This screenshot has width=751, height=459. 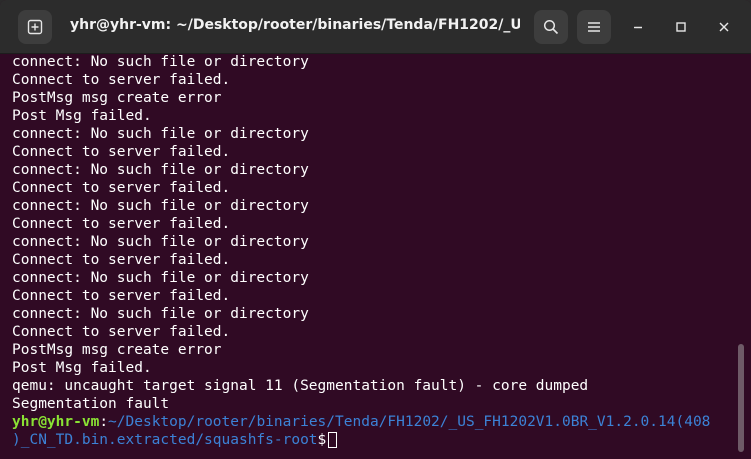 What do you see at coordinates (741, 398) in the screenshot?
I see `scrollbar-thumb` at bounding box center [741, 398].